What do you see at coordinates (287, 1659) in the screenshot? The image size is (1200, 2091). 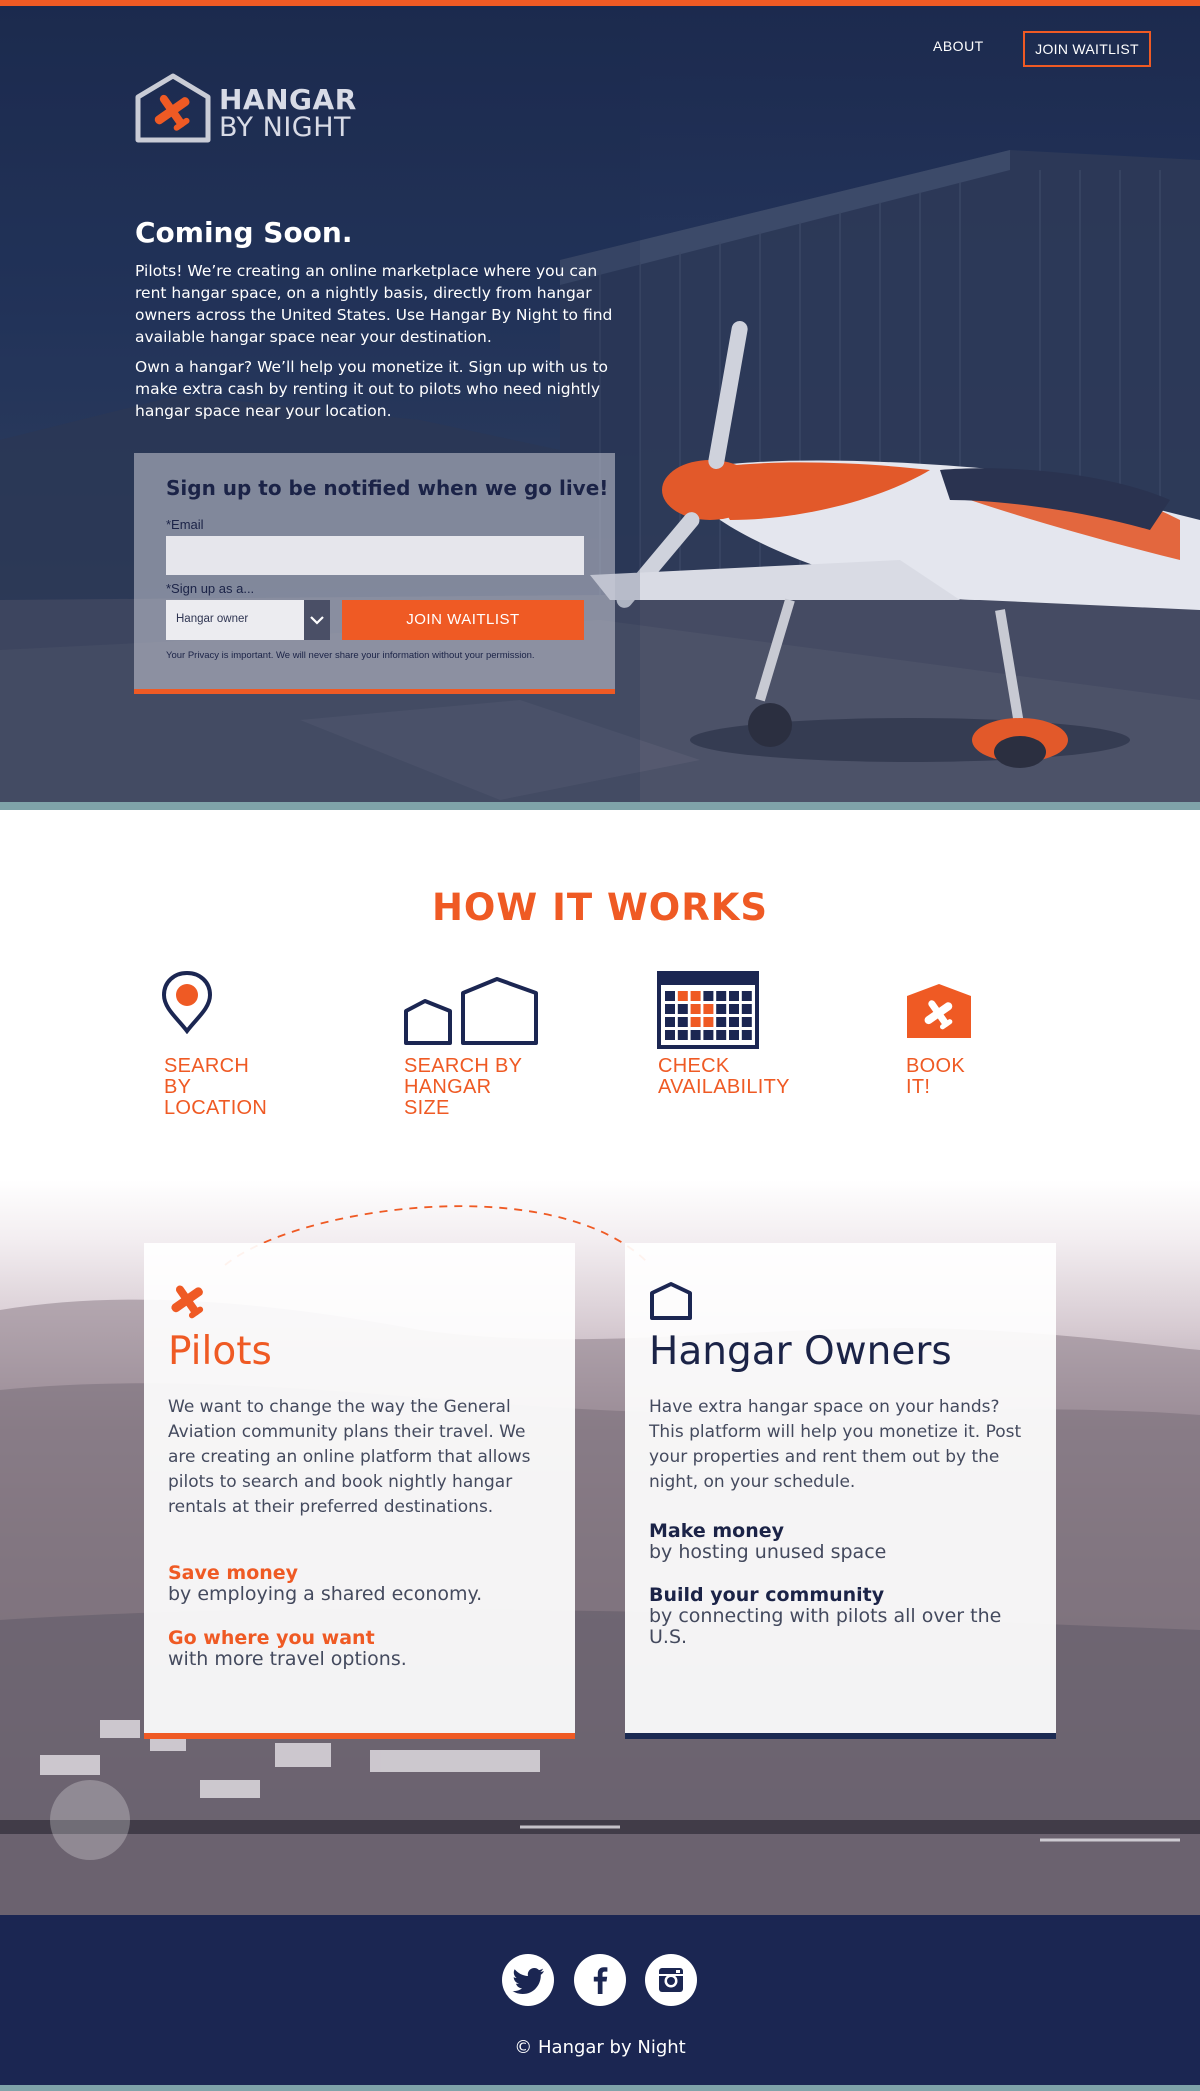 I see `benefit-subtitle: with more travel options.` at bounding box center [287, 1659].